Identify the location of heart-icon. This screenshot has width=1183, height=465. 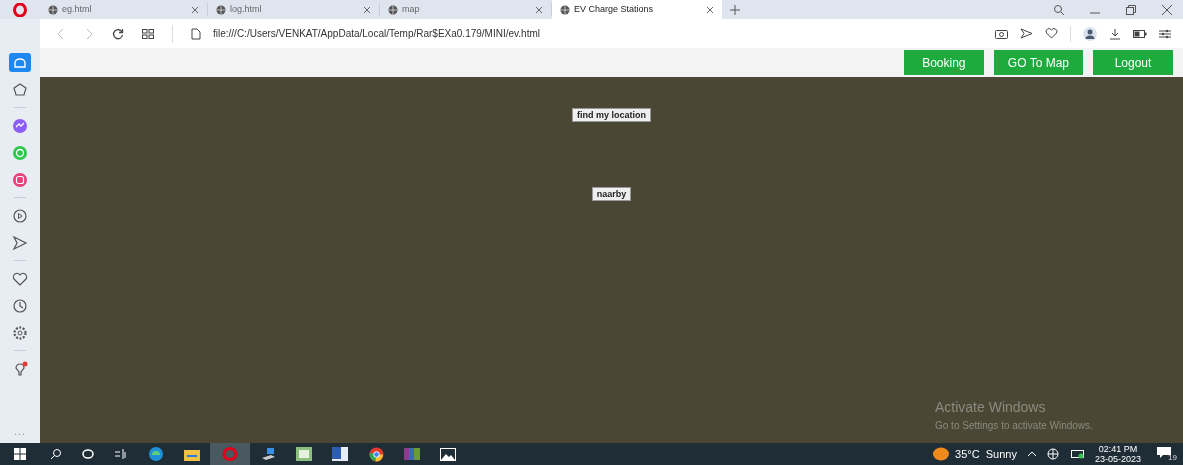
(1051, 33).